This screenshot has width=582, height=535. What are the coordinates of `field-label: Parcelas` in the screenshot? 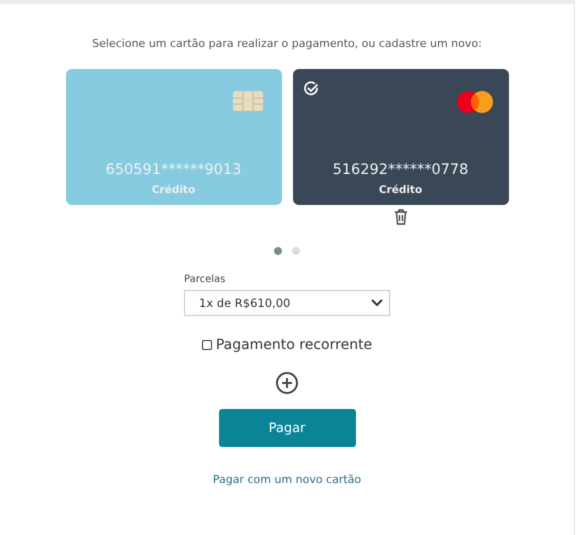 It's located at (205, 279).